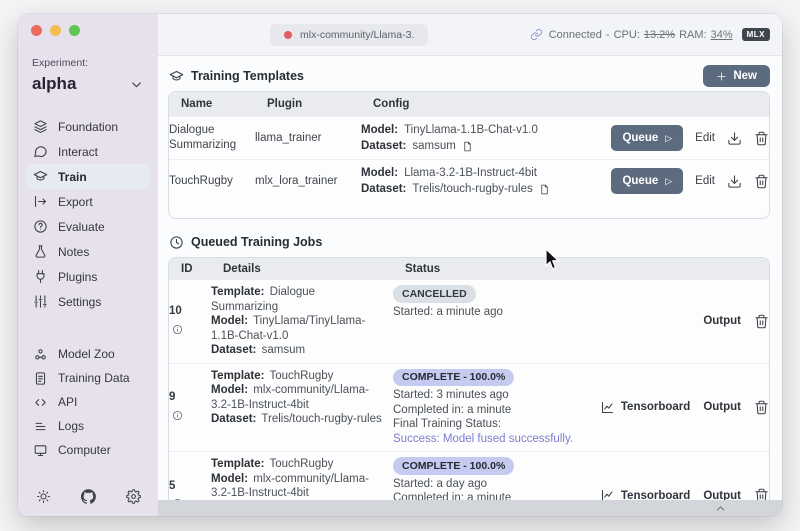  I want to click on github-icon, so click(88, 496).